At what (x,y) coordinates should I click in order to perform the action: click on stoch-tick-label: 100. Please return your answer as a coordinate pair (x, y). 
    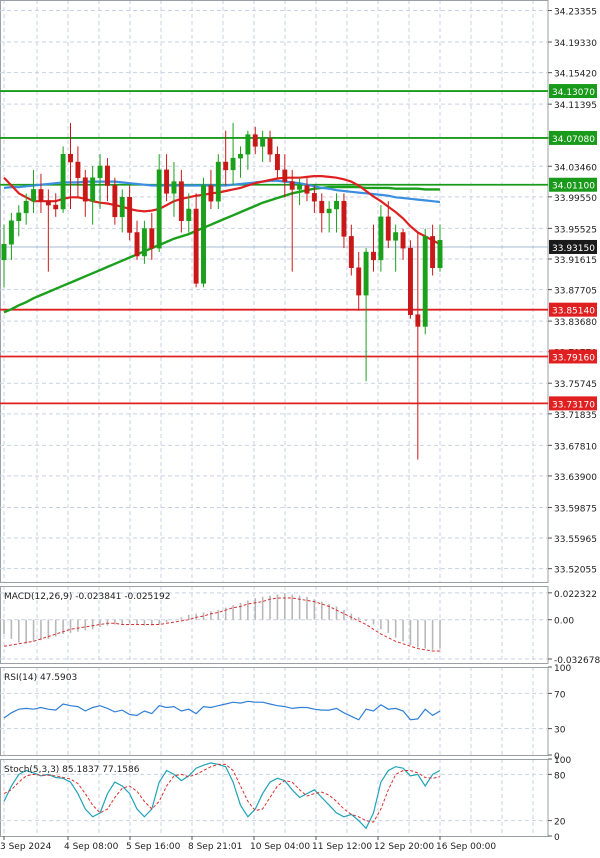
    Looking at the image, I should click on (562, 761).